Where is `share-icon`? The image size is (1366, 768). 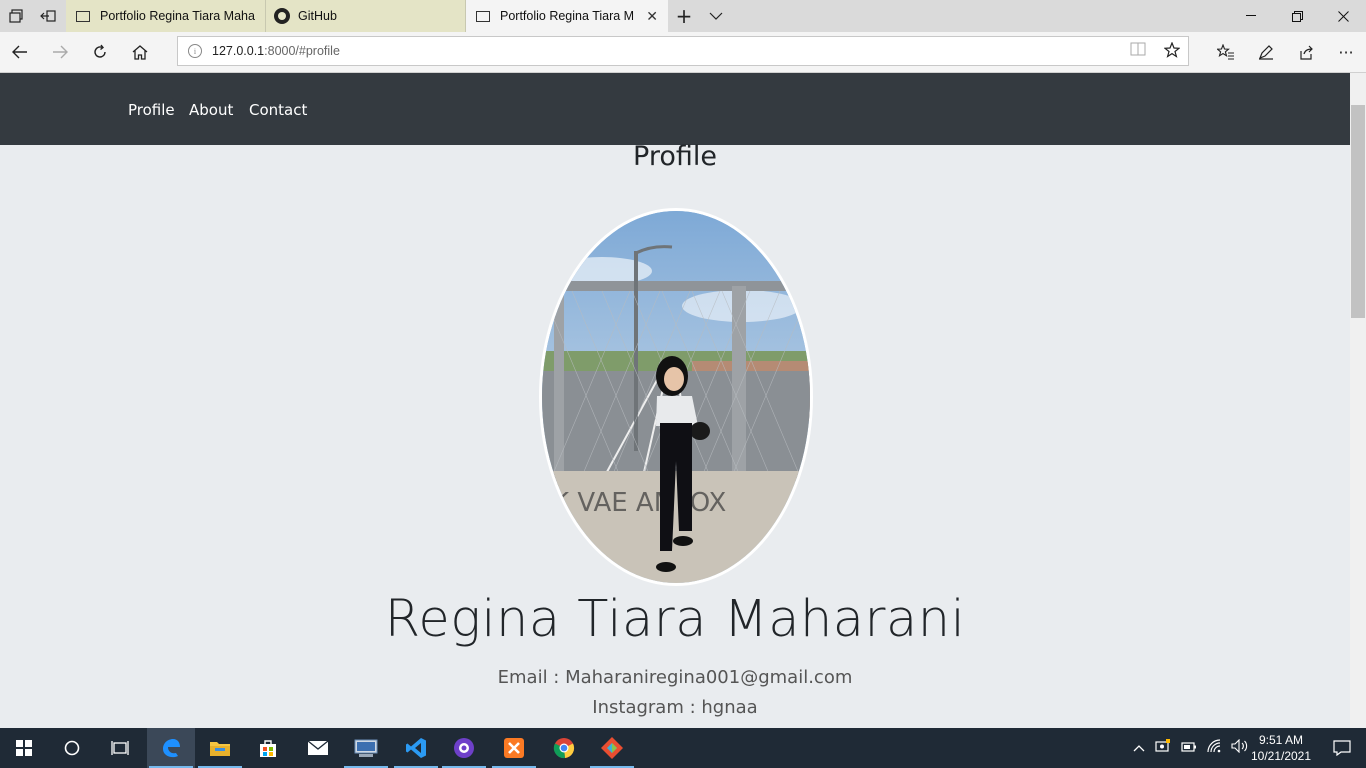 share-icon is located at coordinates (1306, 52).